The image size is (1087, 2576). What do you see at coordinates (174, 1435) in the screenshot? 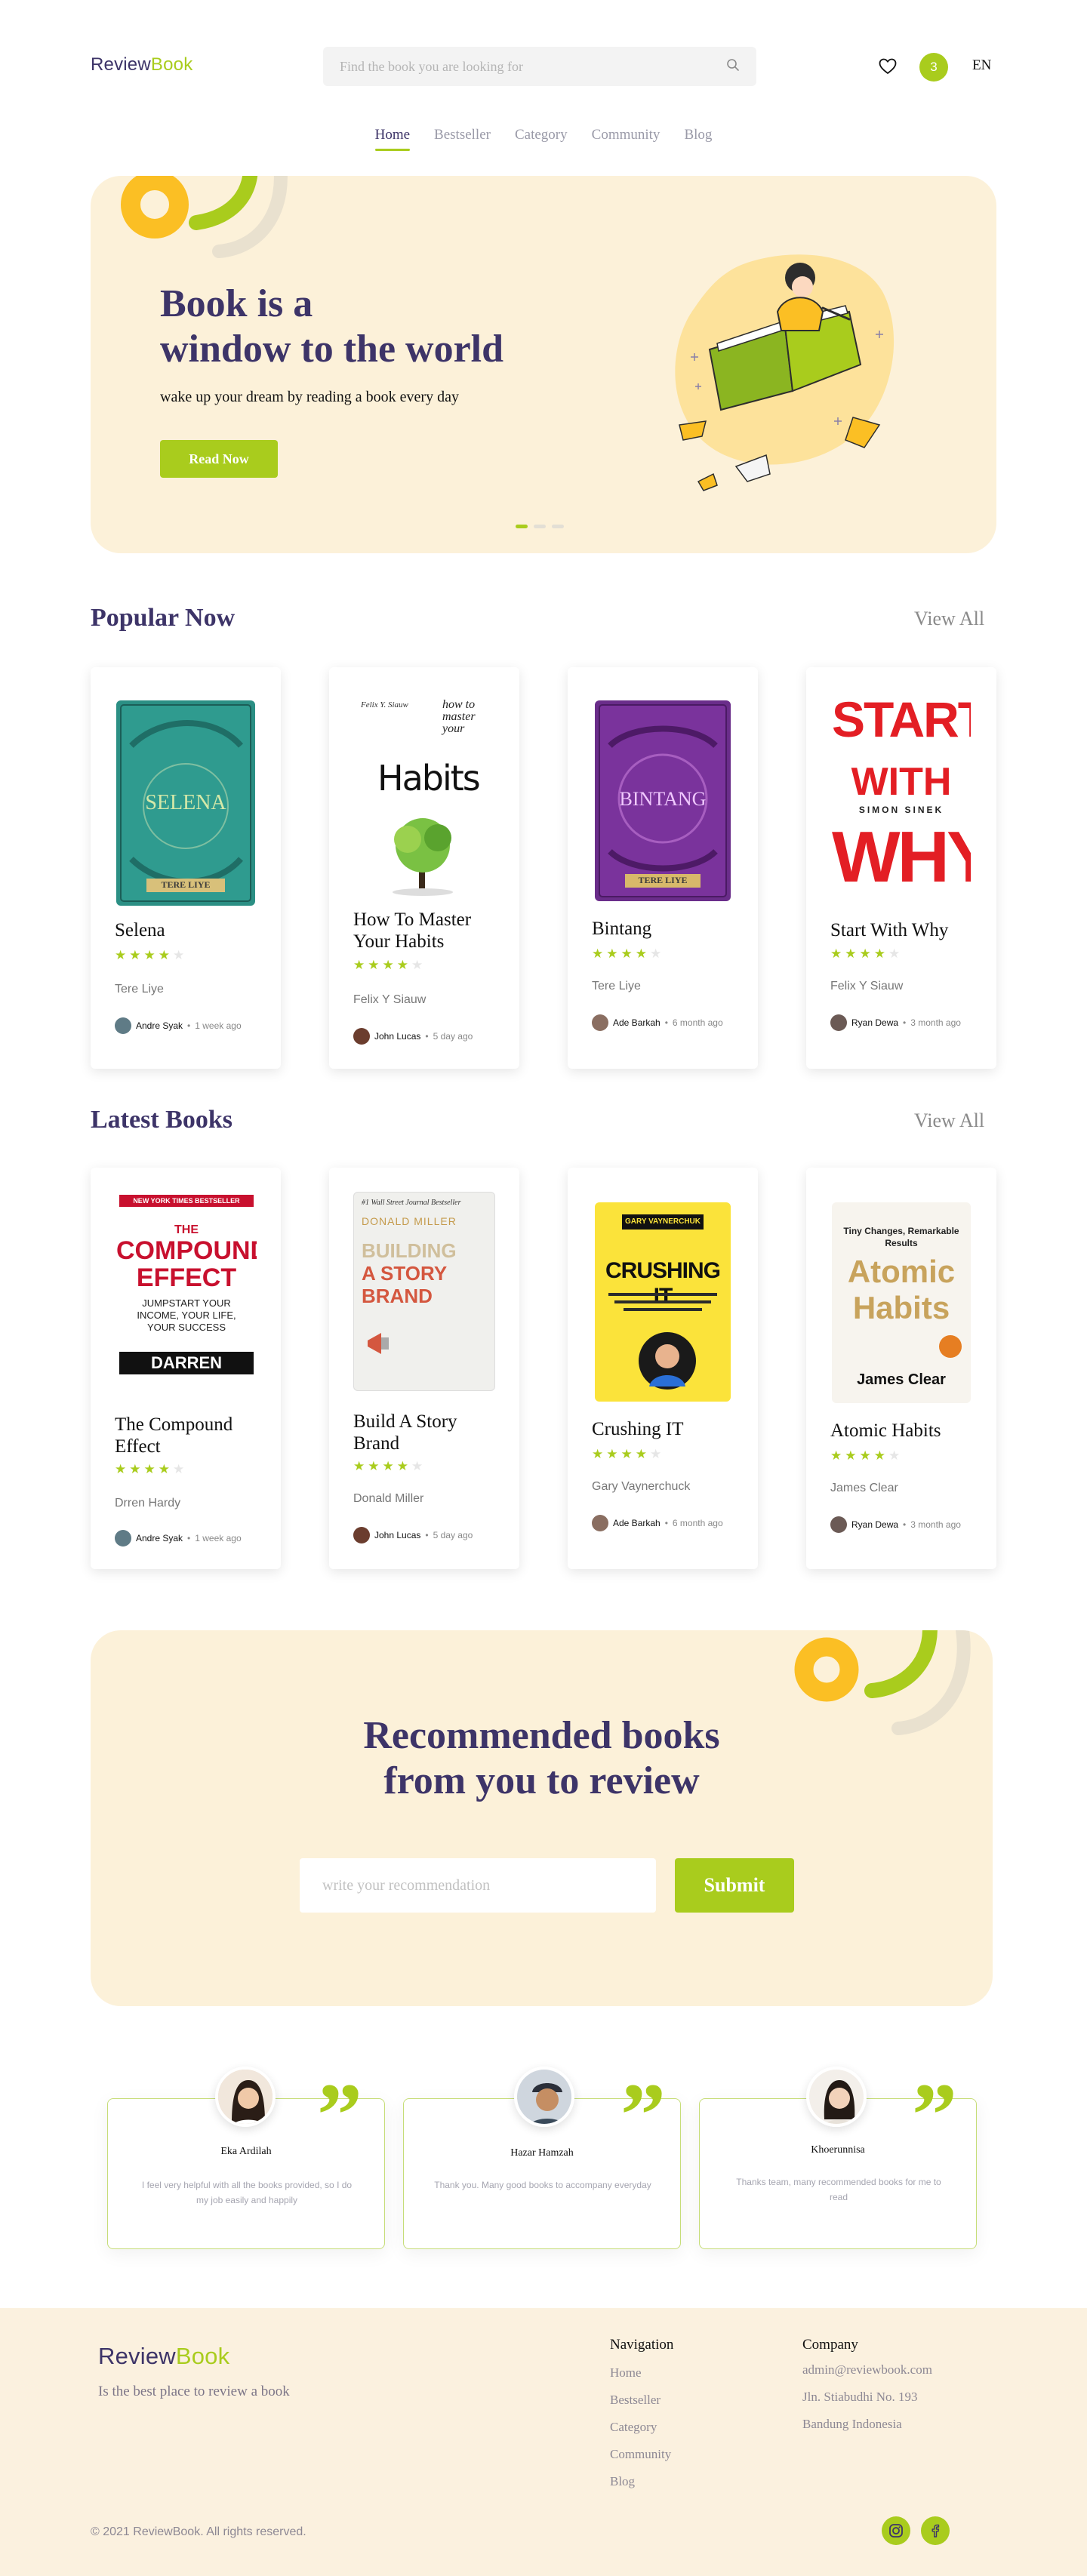
I see `book-title: The Compound Effect` at bounding box center [174, 1435].